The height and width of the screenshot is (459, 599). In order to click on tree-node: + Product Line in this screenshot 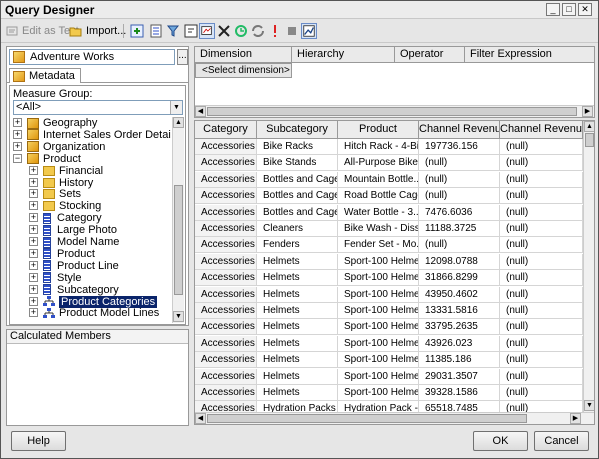, I will do `click(74, 266)`.